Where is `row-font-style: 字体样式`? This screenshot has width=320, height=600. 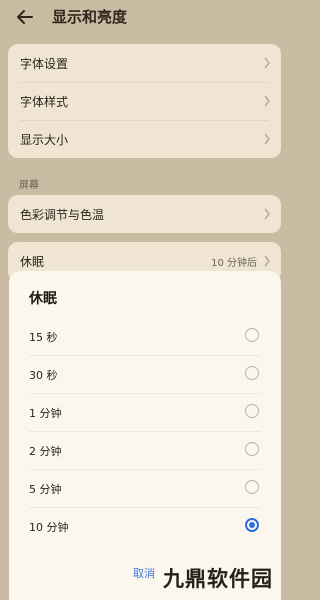
row-font-style: 字体样式 is located at coordinates (144, 101).